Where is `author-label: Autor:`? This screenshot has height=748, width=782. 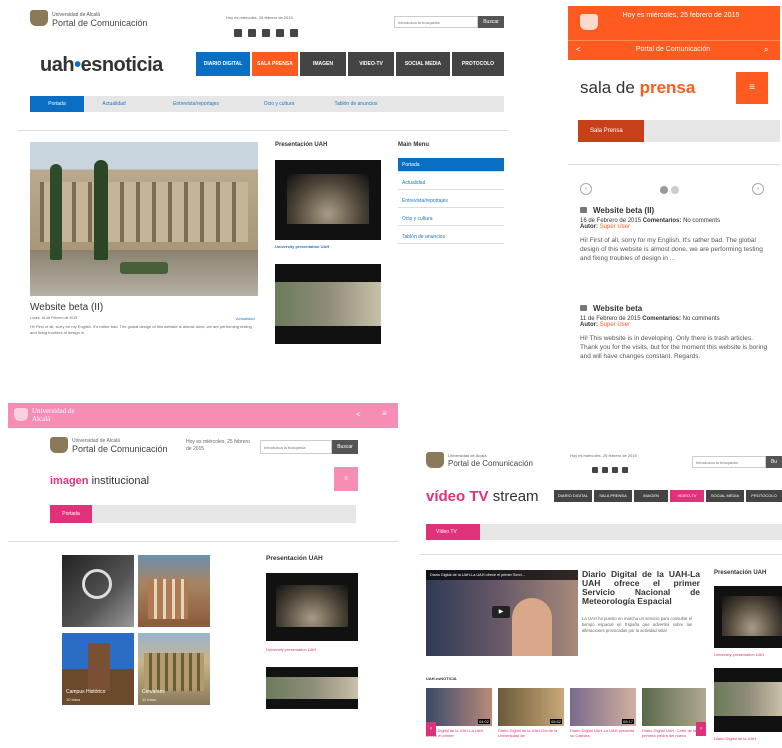
author-label: Autor: is located at coordinates (589, 325).